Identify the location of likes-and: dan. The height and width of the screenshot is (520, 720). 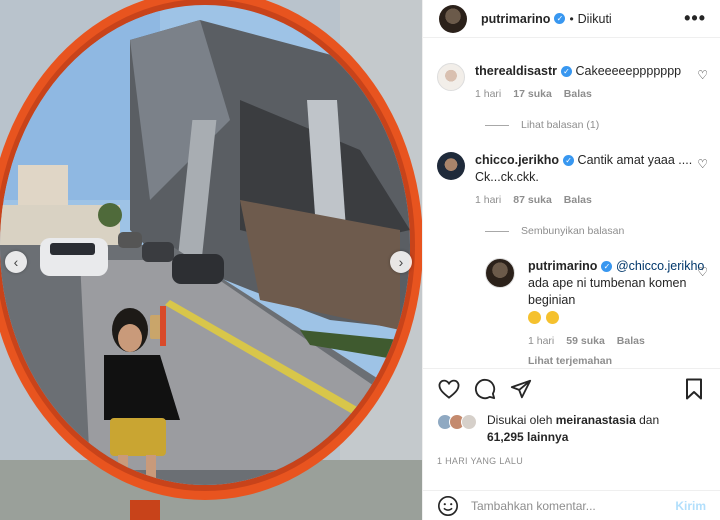
(649, 420).